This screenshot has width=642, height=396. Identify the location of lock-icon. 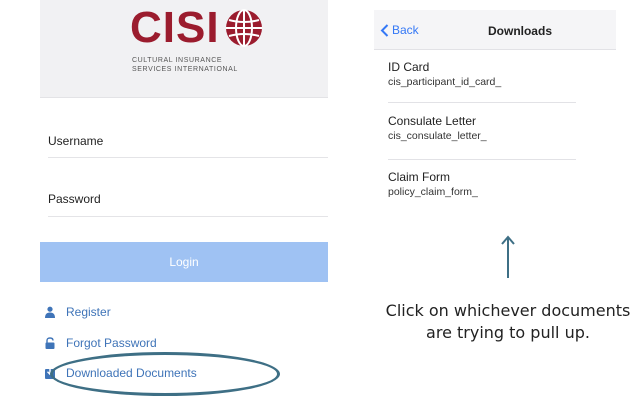
(50, 343).